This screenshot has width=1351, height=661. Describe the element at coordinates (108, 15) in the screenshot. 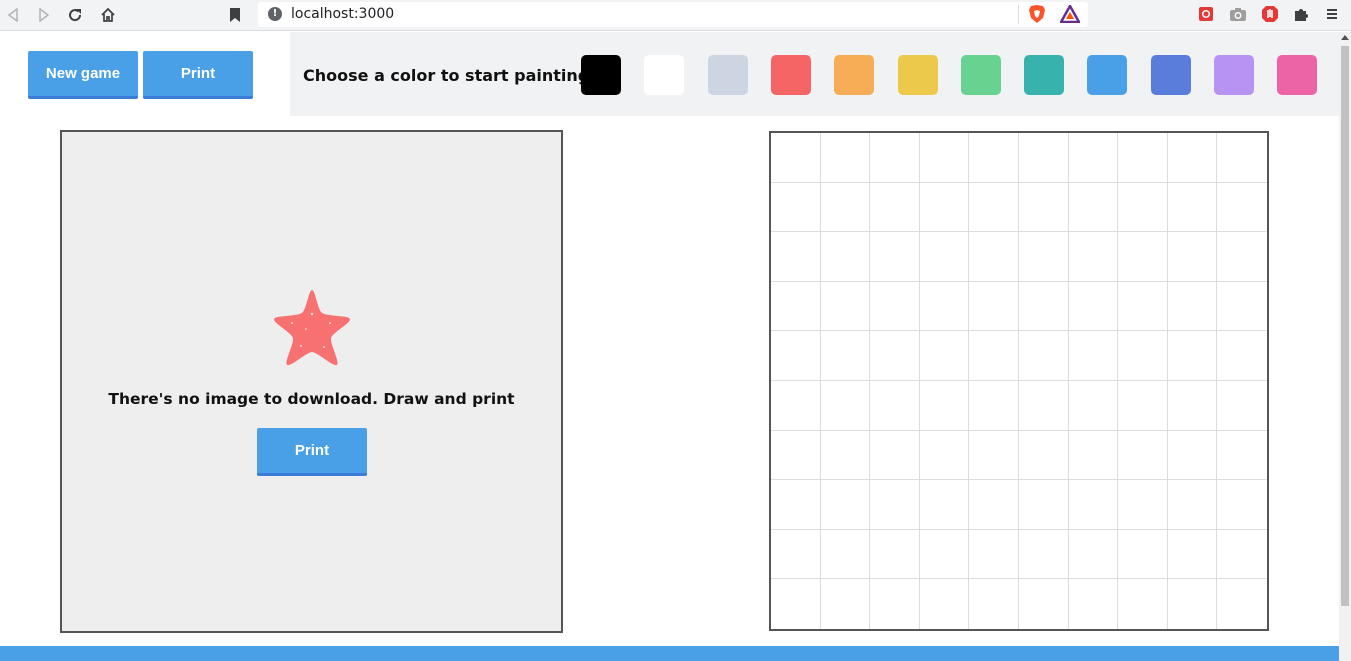

I see `home-icon` at that location.